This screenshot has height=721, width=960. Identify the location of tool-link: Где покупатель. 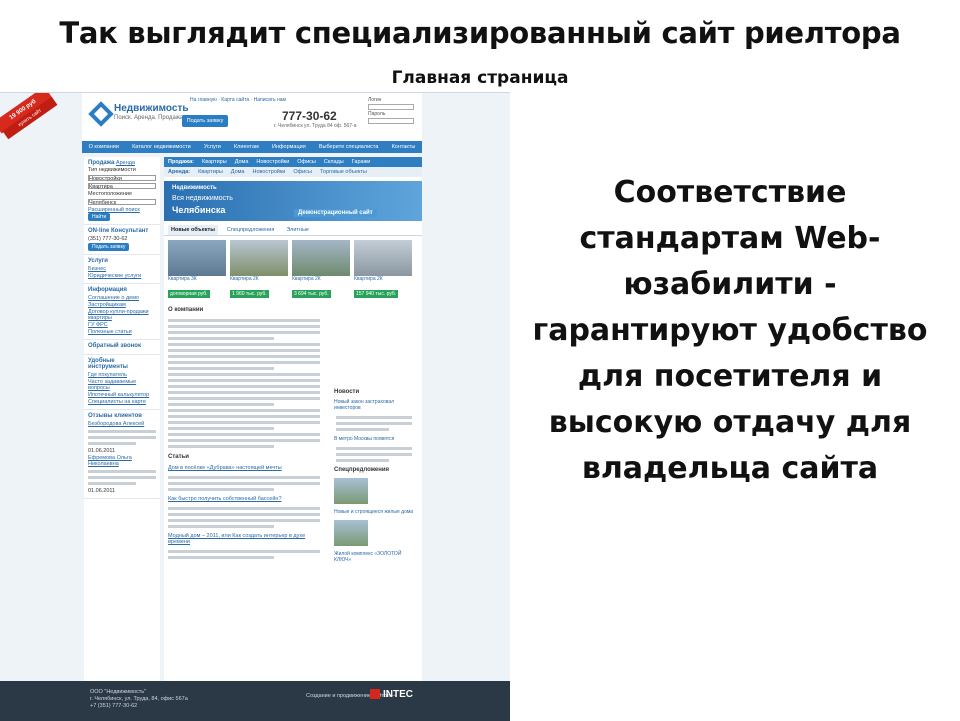
(122, 375).